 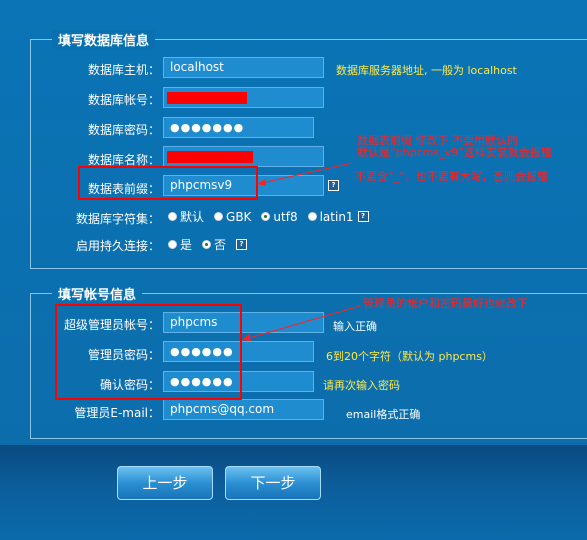 What do you see at coordinates (301, 251) in the screenshot?
I see `annotation-arrows` at bounding box center [301, 251].